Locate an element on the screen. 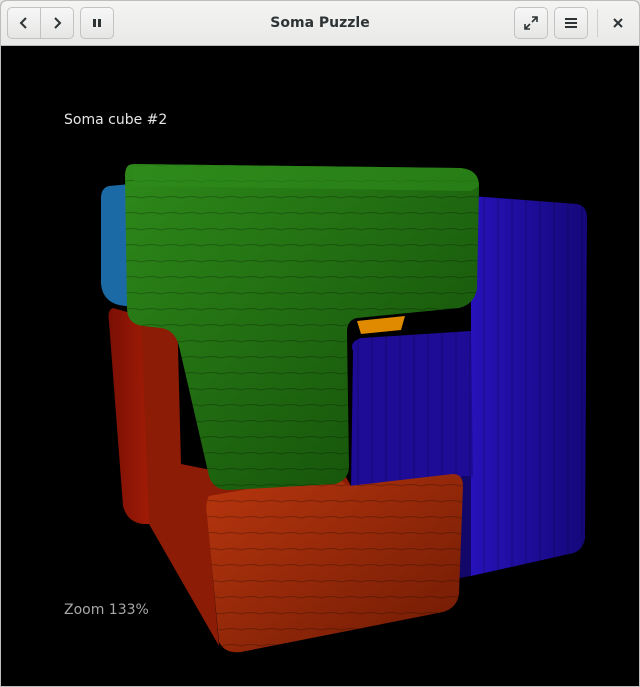  chevron-right-icon is located at coordinates (58, 23).